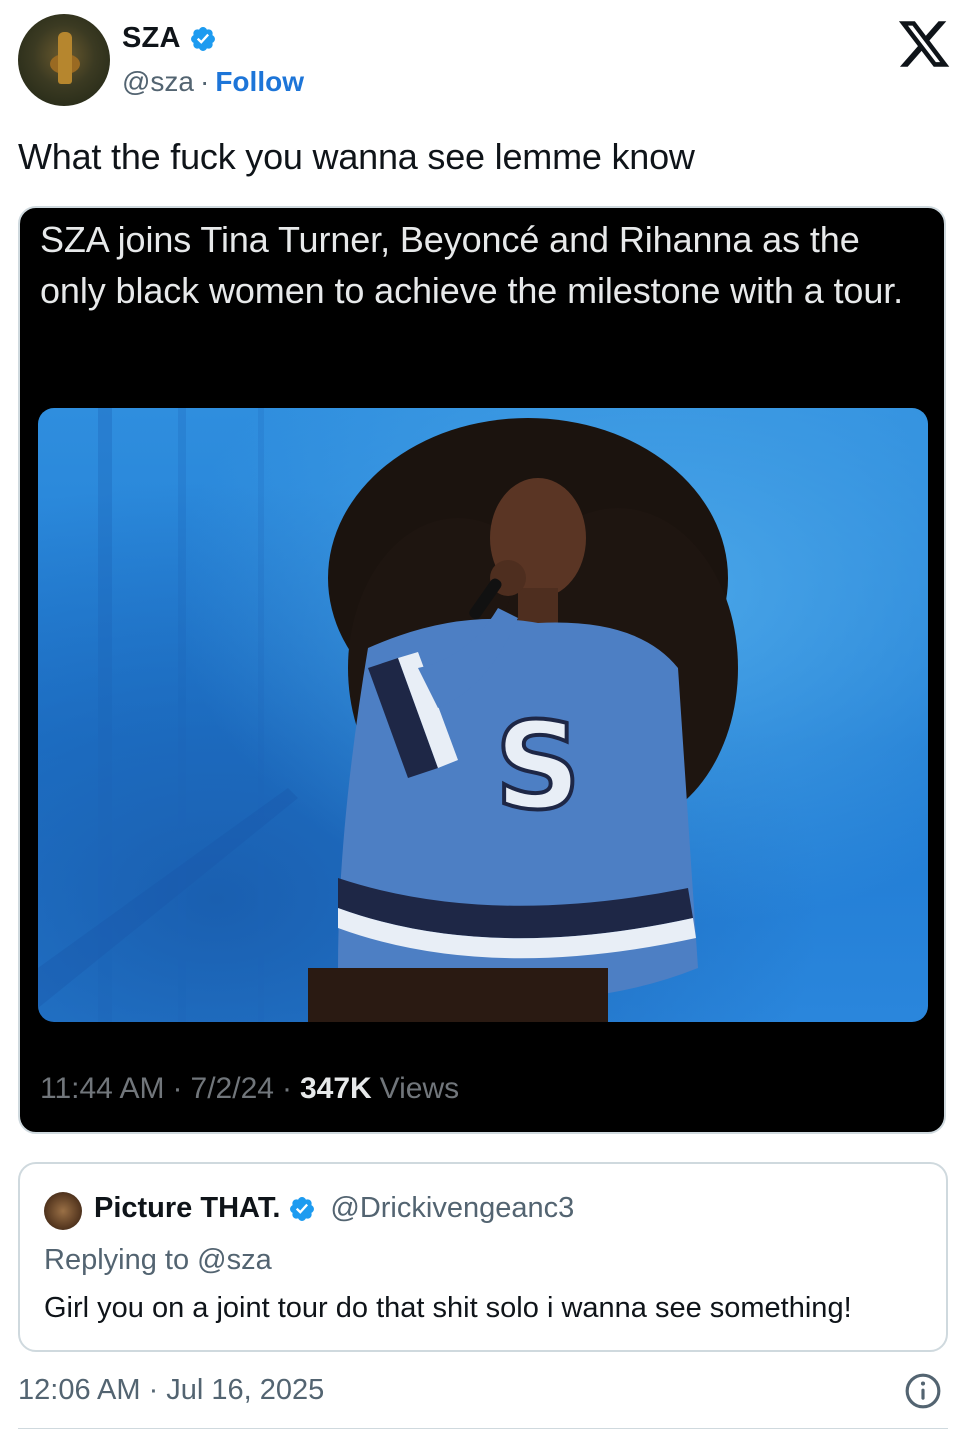  Describe the element at coordinates (924, 44) in the screenshot. I see `x-logo-icon` at that location.